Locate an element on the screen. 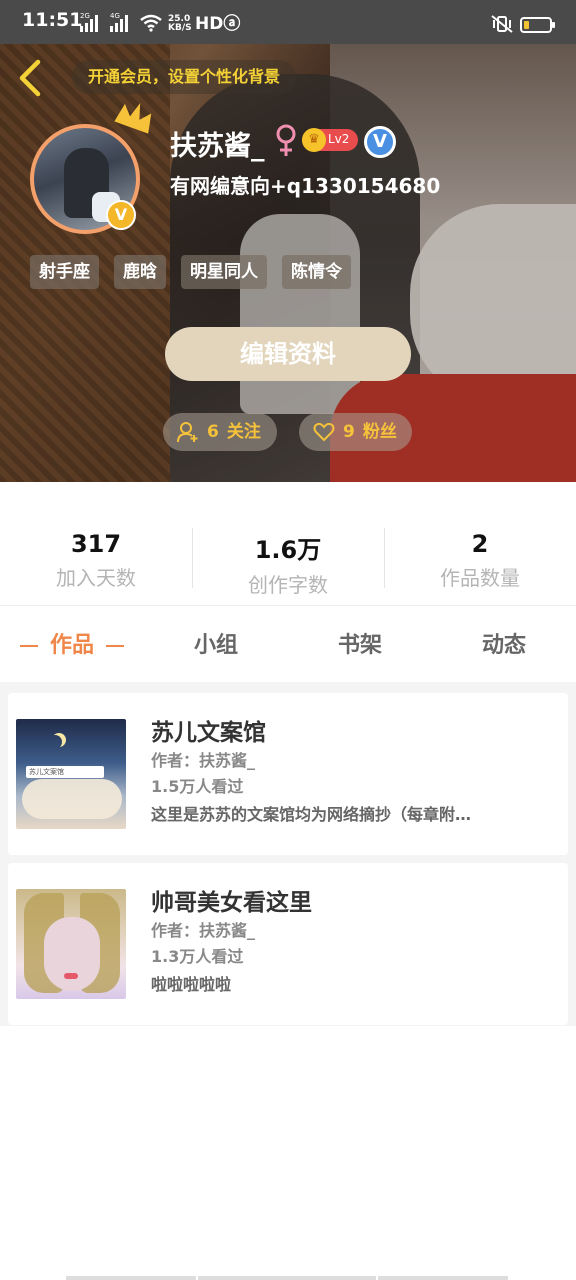 The height and width of the screenshot is (1280, 576). work-title: 帅哥美女看这里 is located at coordinates (231, 903).